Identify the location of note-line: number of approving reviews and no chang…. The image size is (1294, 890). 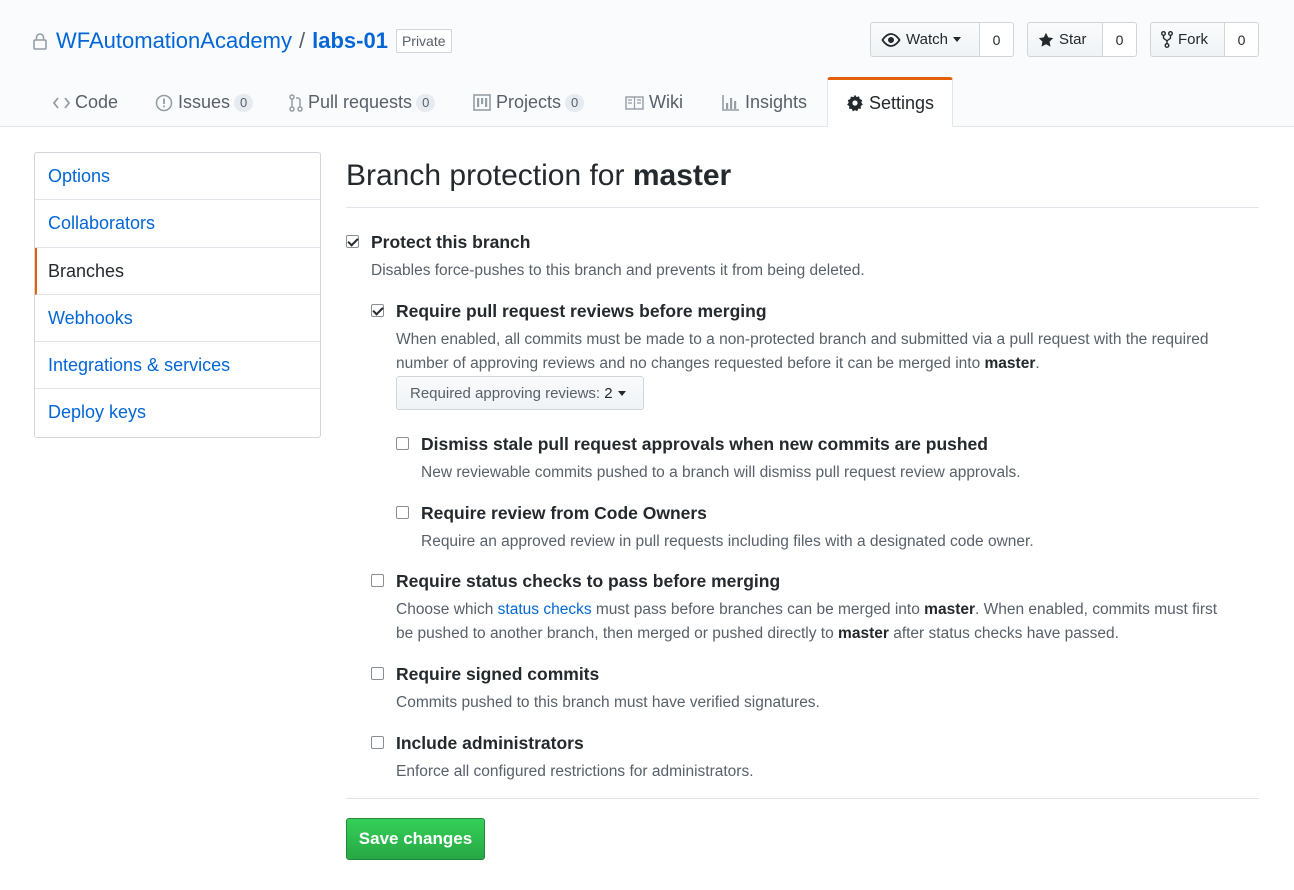
(688, 363).